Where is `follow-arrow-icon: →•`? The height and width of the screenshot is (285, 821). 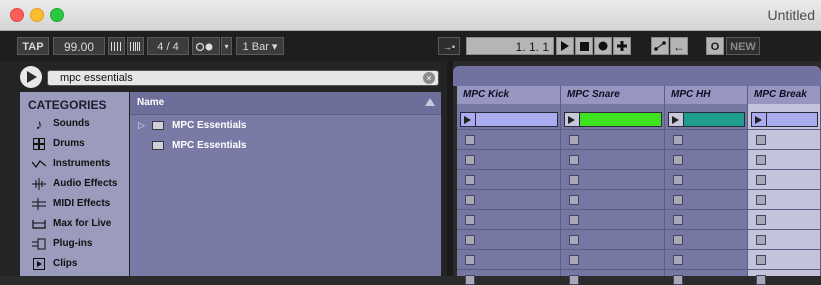 follow-arrow-icon: →• is located at coordinates (449, 46).